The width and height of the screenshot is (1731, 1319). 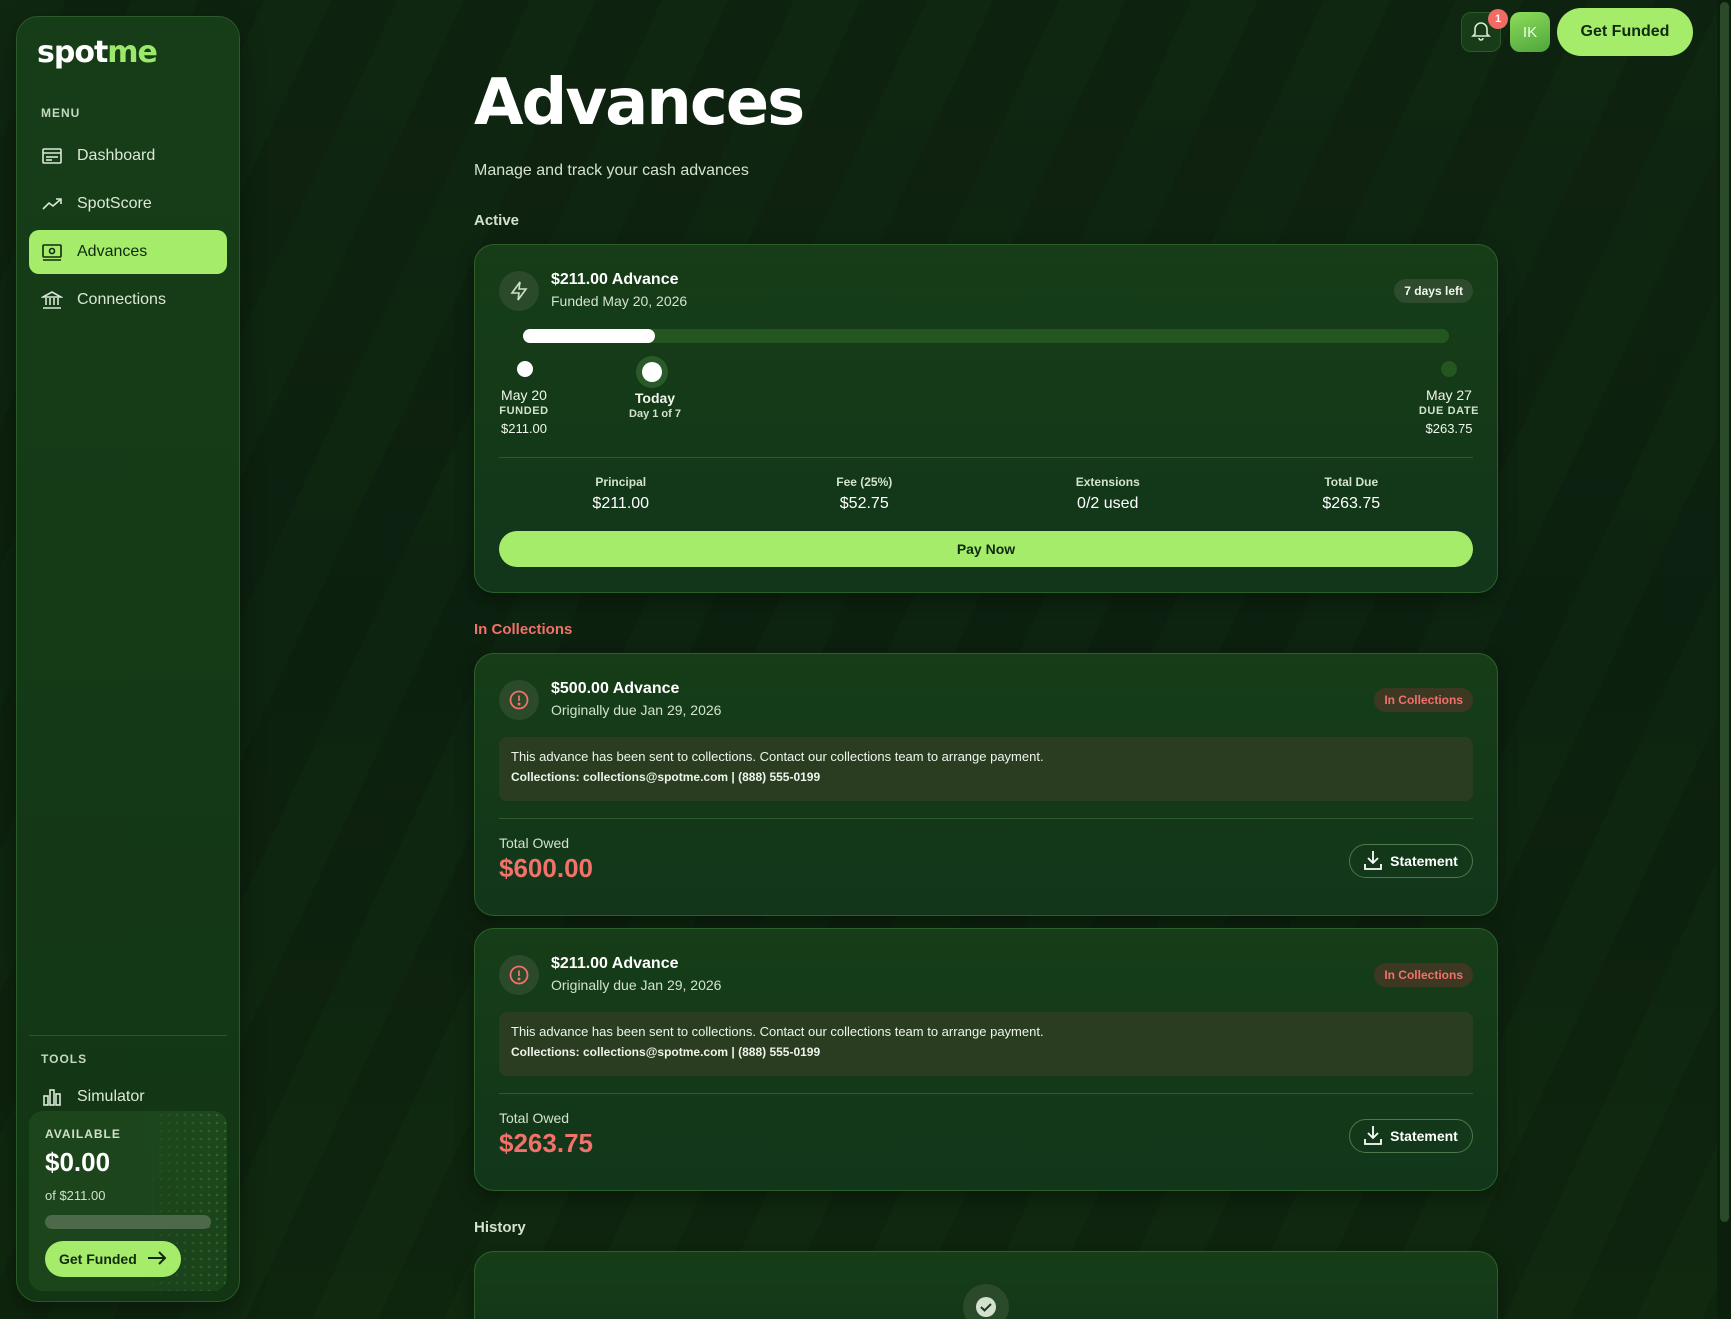 What do you see at coordinates (621, 493) in the screenshot?
I see `stat-principal: Principal $211.00` at bounding box center [621, 493].